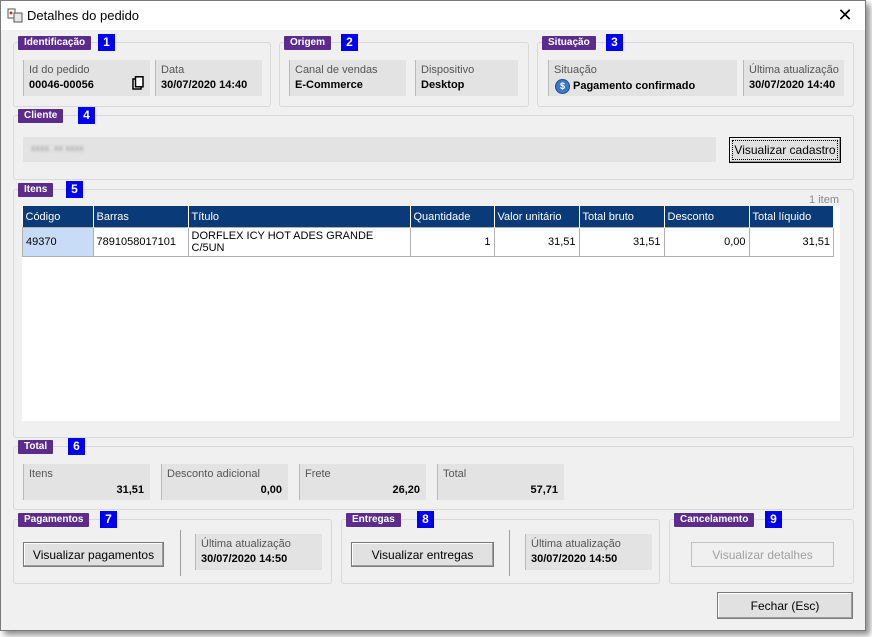  What do you see at coordinates (15, 15) in the screenshot?
I see `order-icon` at bounding box center [15, 15].